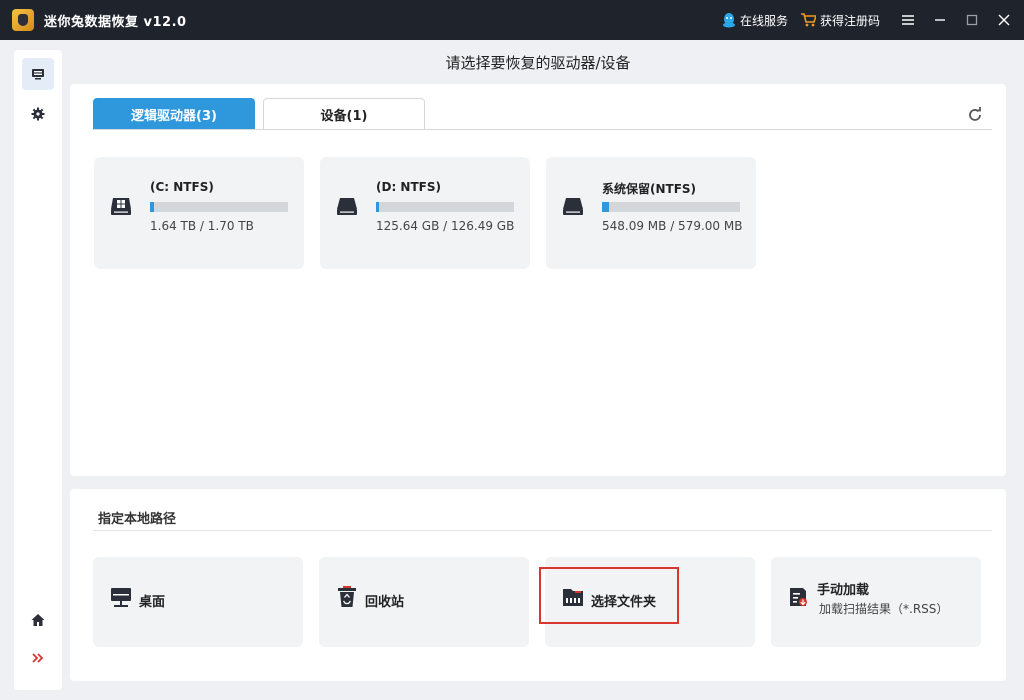 This screenshot has height=700, width=1024. I want to click on drive-name: (C: NTFS), so click(182, 187).